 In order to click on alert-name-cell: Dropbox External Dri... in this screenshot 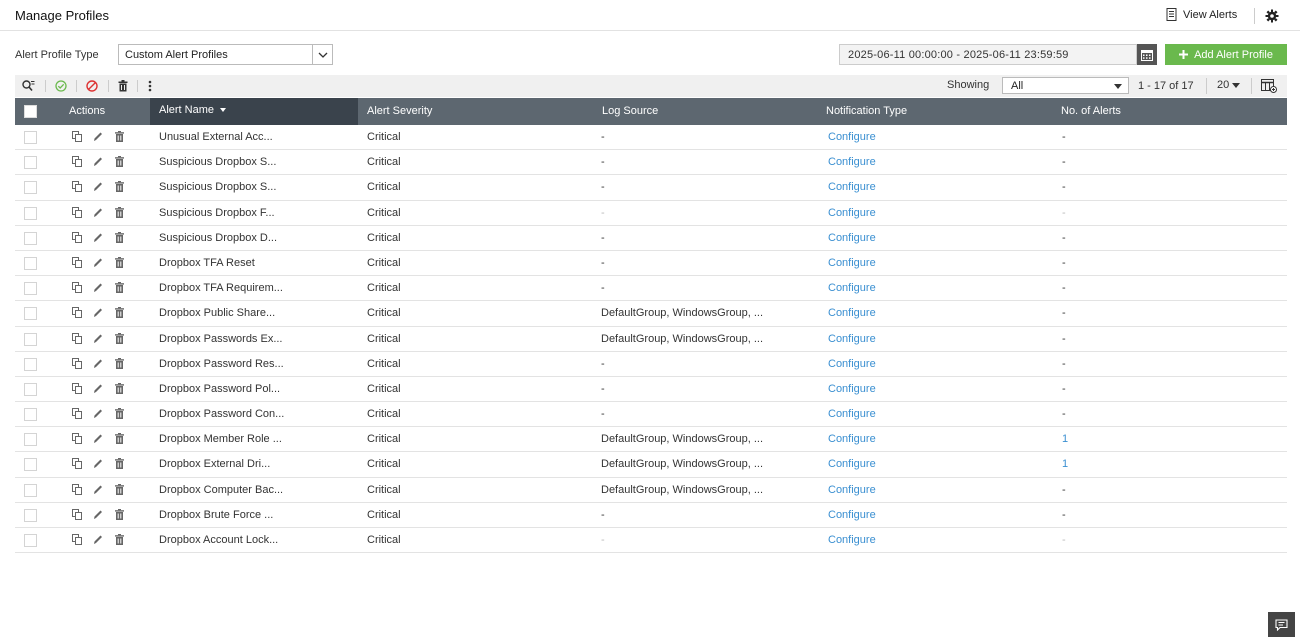, I will do `click(214, 464)`.